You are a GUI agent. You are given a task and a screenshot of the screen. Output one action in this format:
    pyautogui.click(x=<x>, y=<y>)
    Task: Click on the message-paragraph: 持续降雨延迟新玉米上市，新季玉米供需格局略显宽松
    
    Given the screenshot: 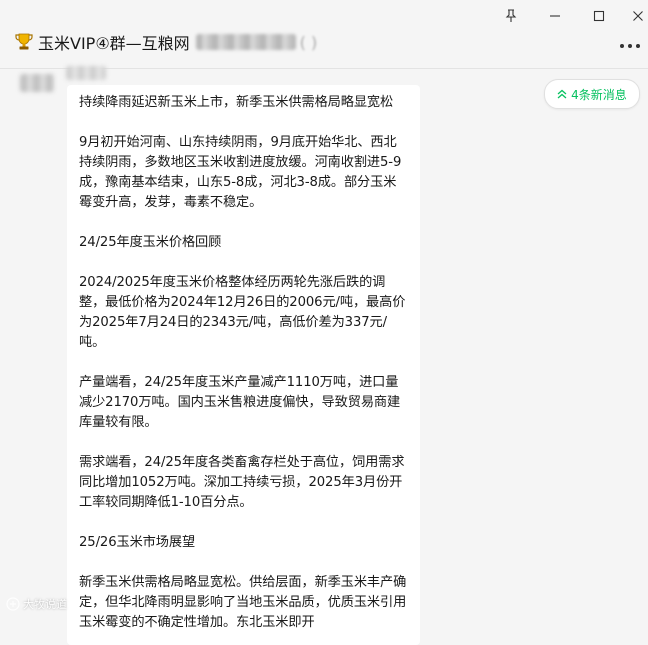 What is the action you would take?
    pyautogui.click(x=236, y=102)
    